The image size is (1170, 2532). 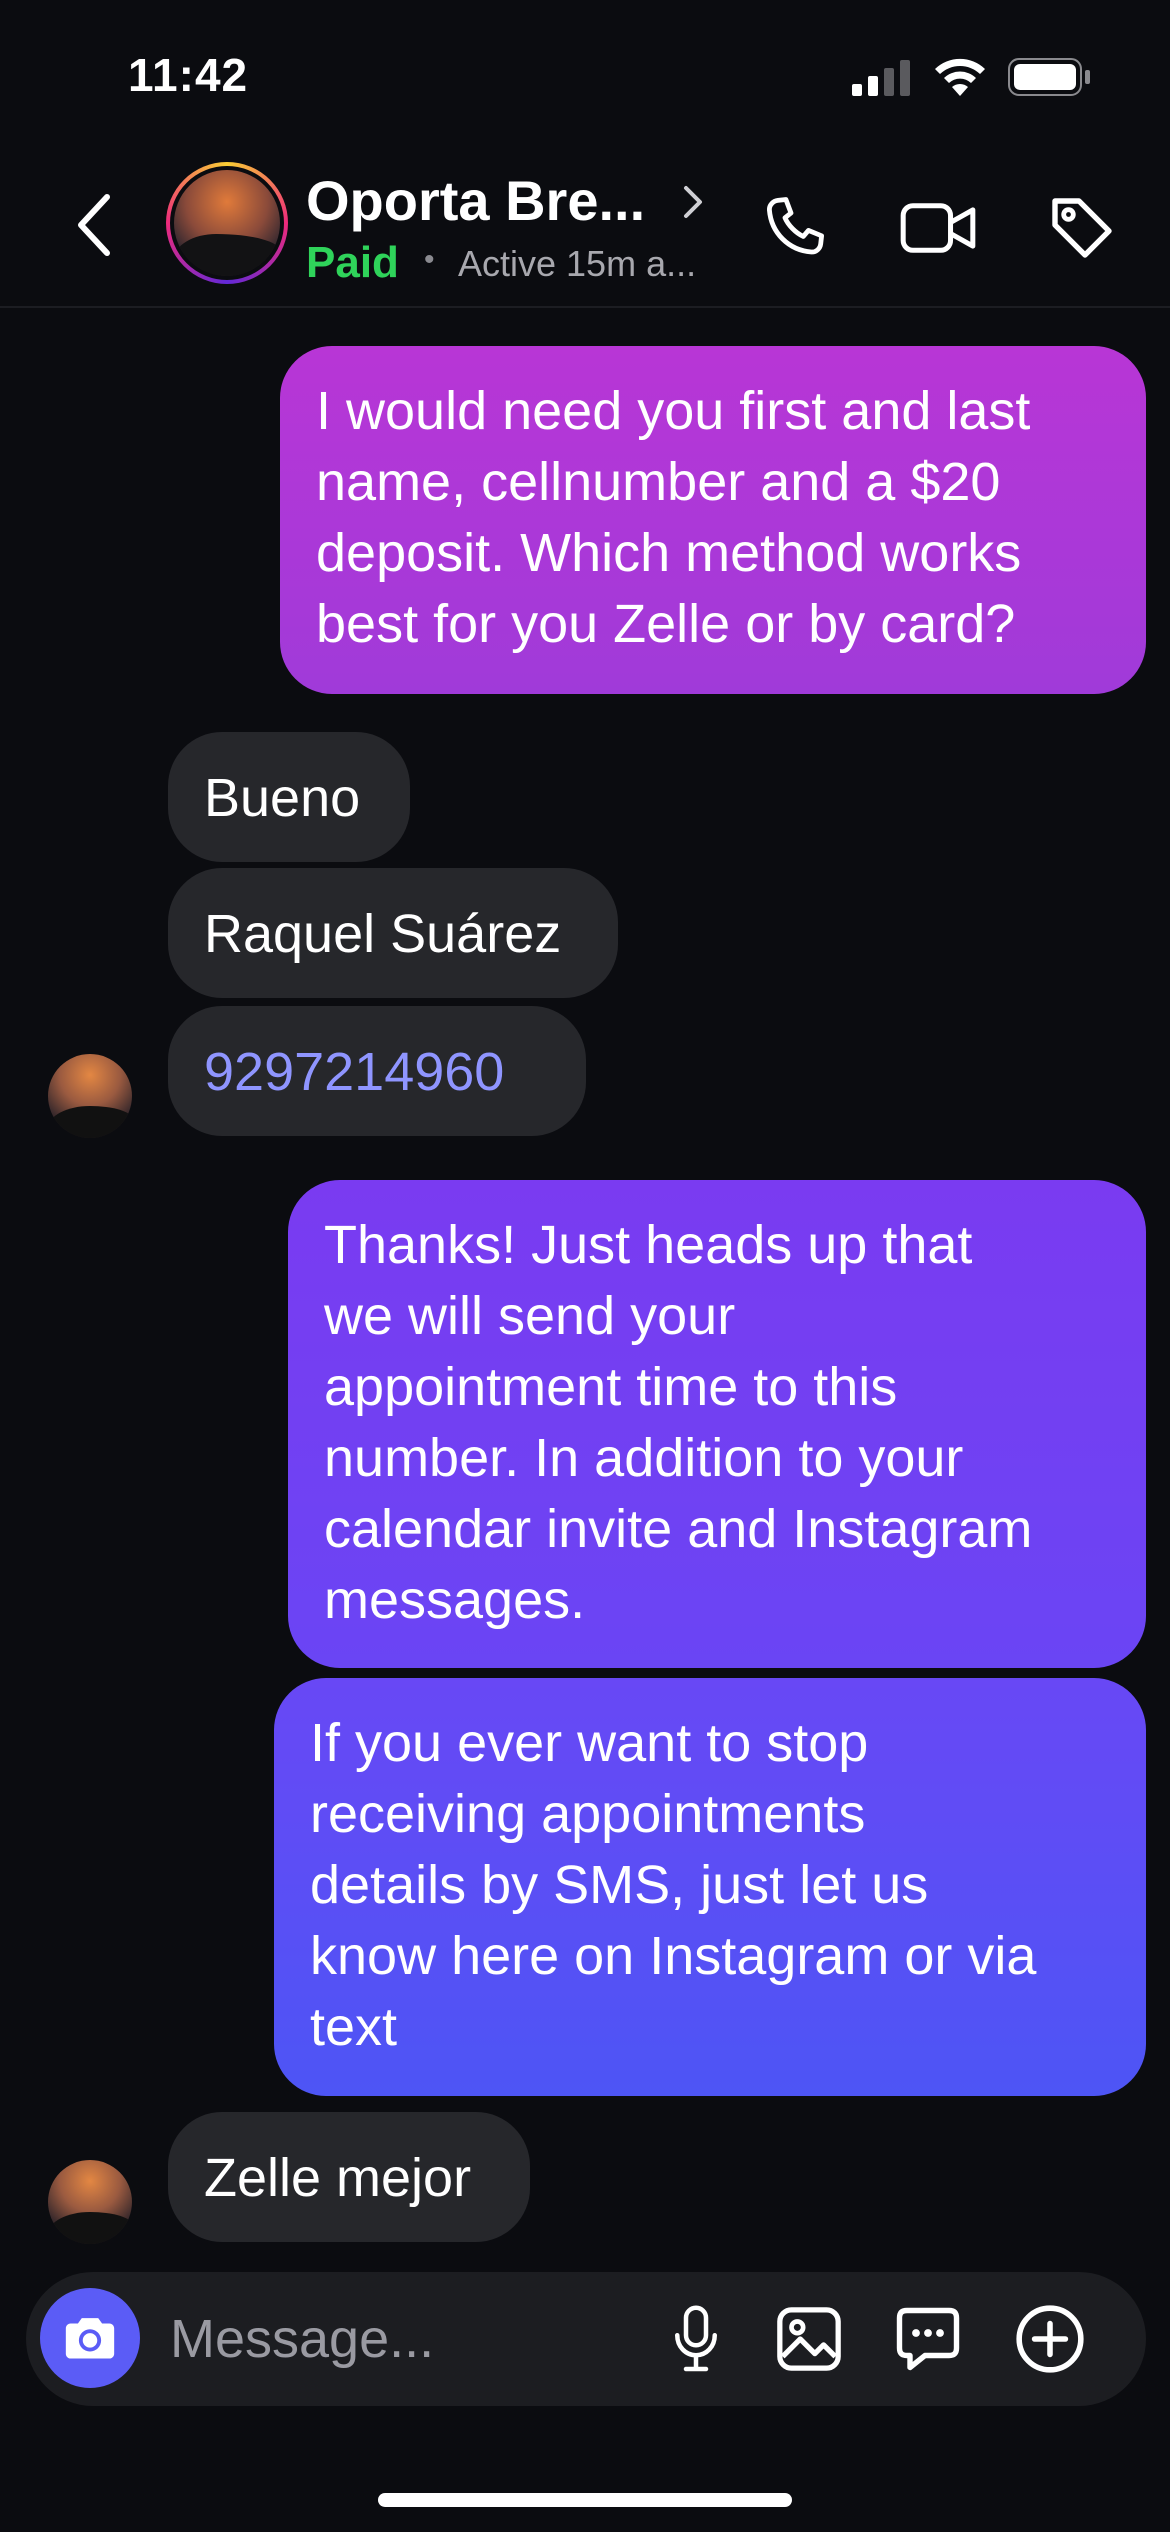 What do you see at coordinates (960, 77) in the screenshot?
I see `wifi-icon` at bounding box center [960, 77].